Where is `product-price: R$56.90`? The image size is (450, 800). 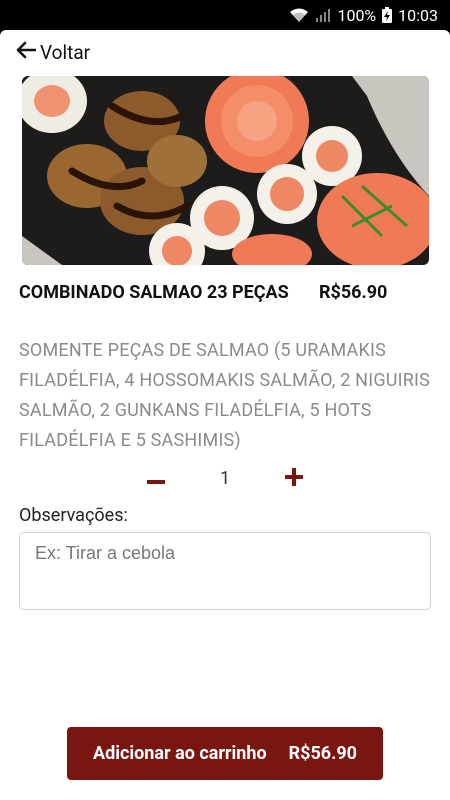
product-price: R$56.90 is located at coordinates (353, 292).